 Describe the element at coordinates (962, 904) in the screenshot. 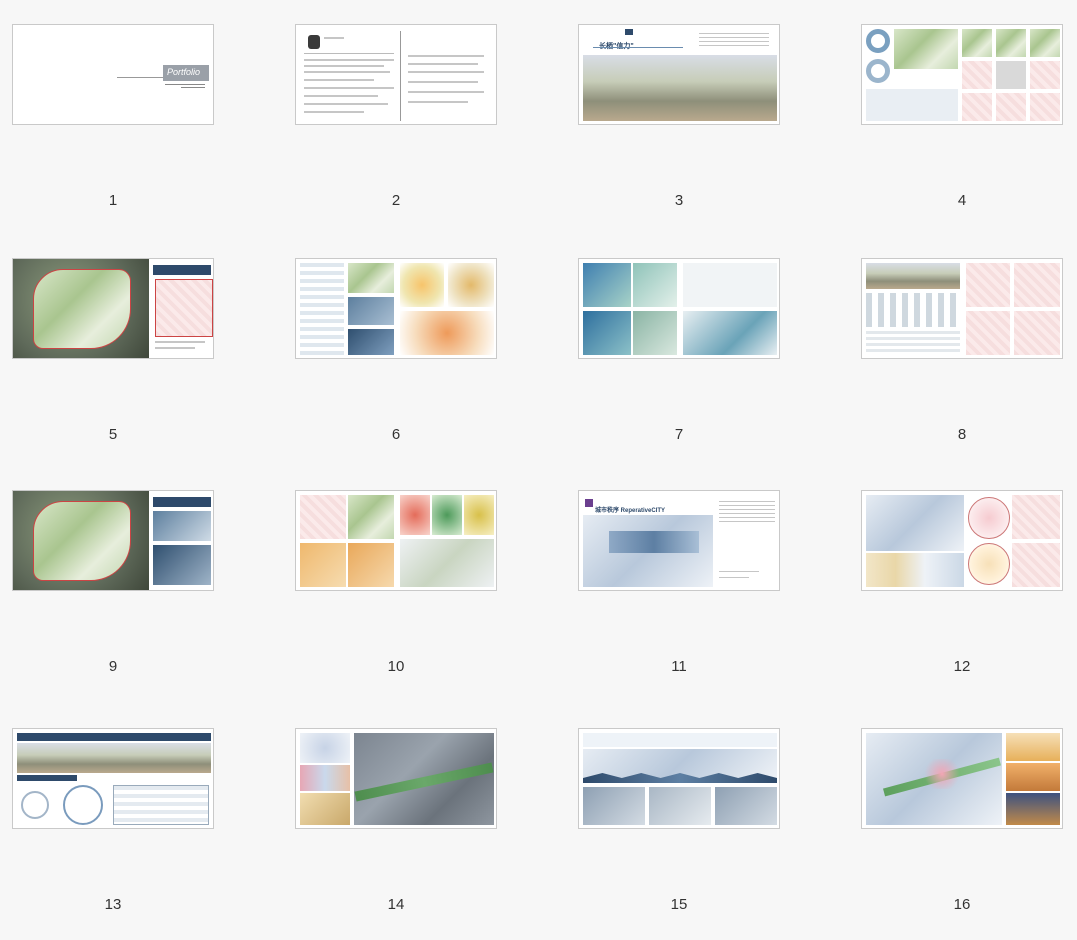

I see `page-number: 16` at that location.